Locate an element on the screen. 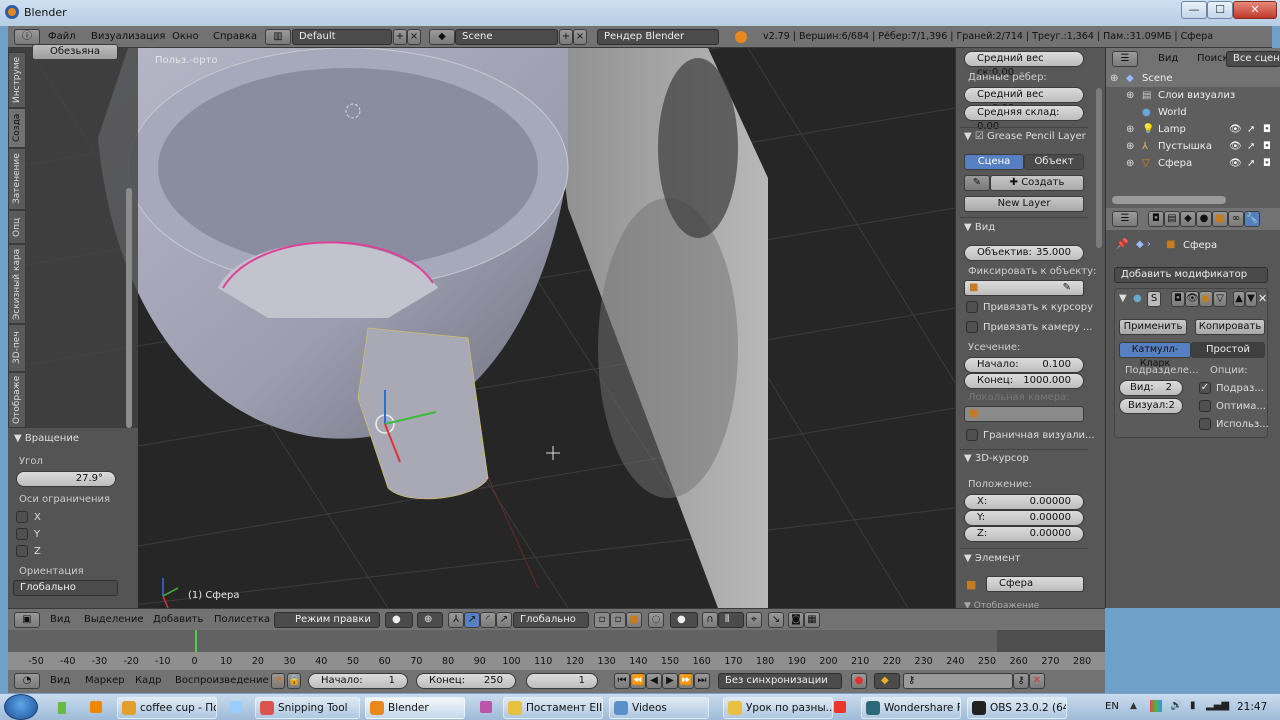 The image size is (1280, 720). insert-keyframe-icon: ⚷ is located at coordinates (1021, 681).